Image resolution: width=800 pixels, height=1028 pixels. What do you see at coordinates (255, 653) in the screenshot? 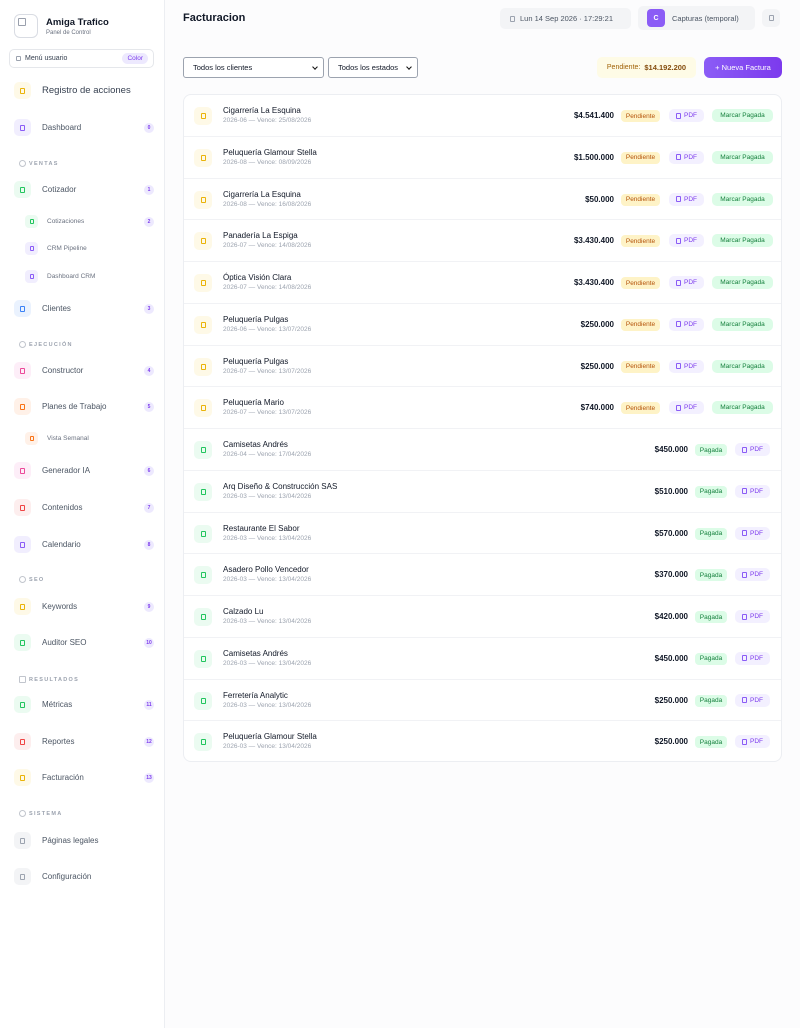
I see `invoice-client: Camisetas Andrés` at bounding box center [255, 653].